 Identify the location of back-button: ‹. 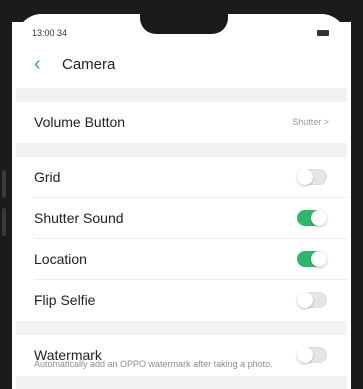
(37, 64).